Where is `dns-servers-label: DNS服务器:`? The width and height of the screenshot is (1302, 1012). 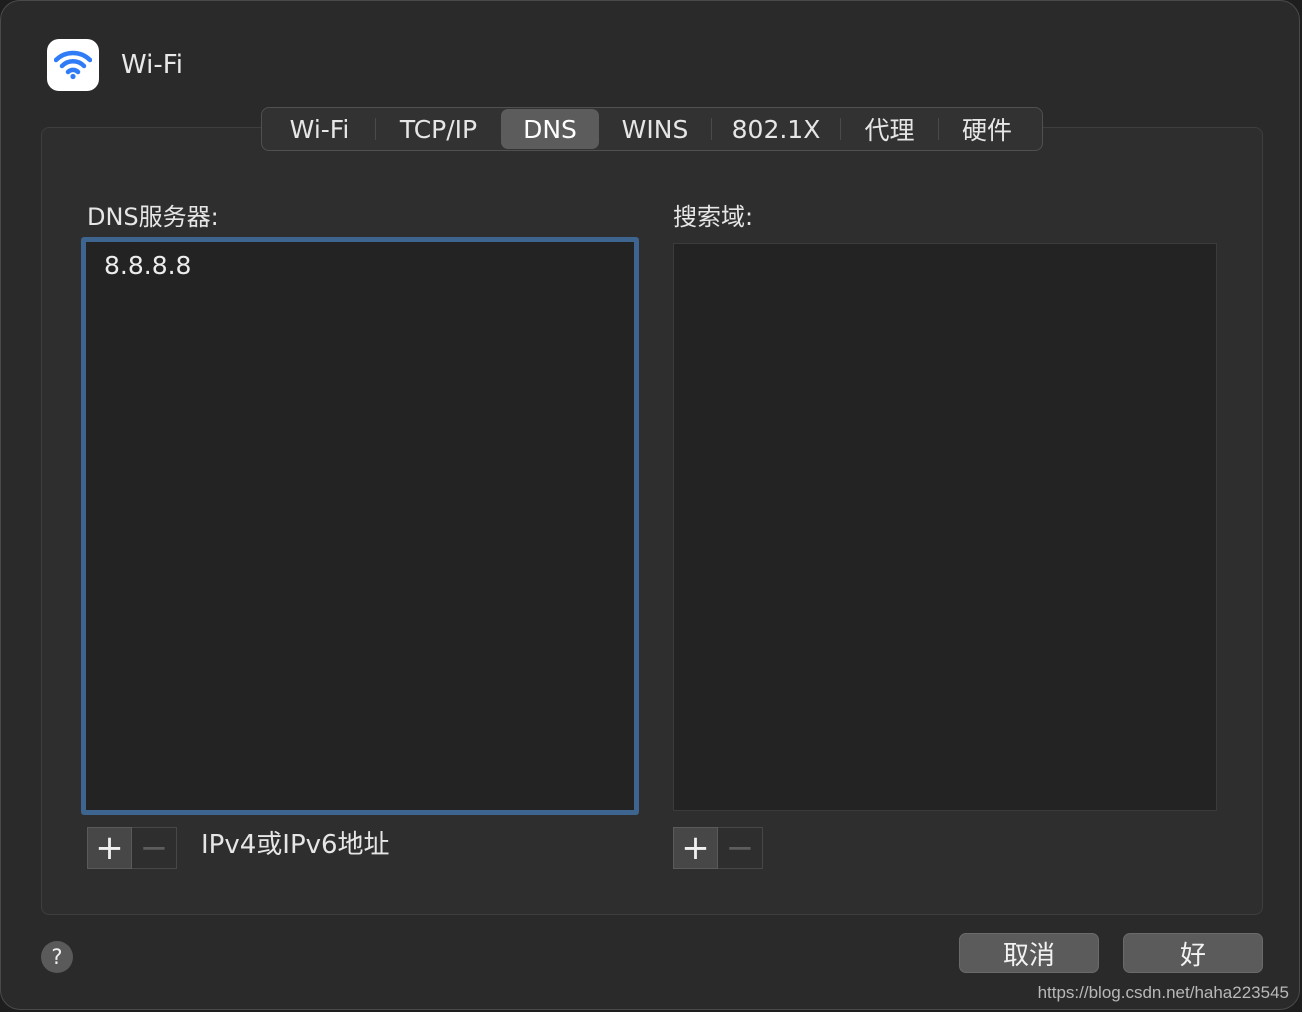
dns-servers-label: DNS服务器: is located at coordinates (153, 217).